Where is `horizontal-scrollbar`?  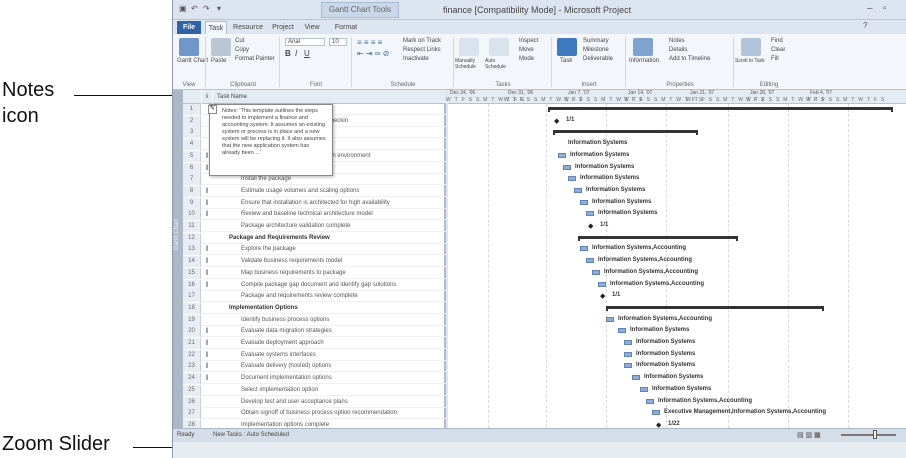 horizontal-scrollbar is located at coordinates (539, 450).